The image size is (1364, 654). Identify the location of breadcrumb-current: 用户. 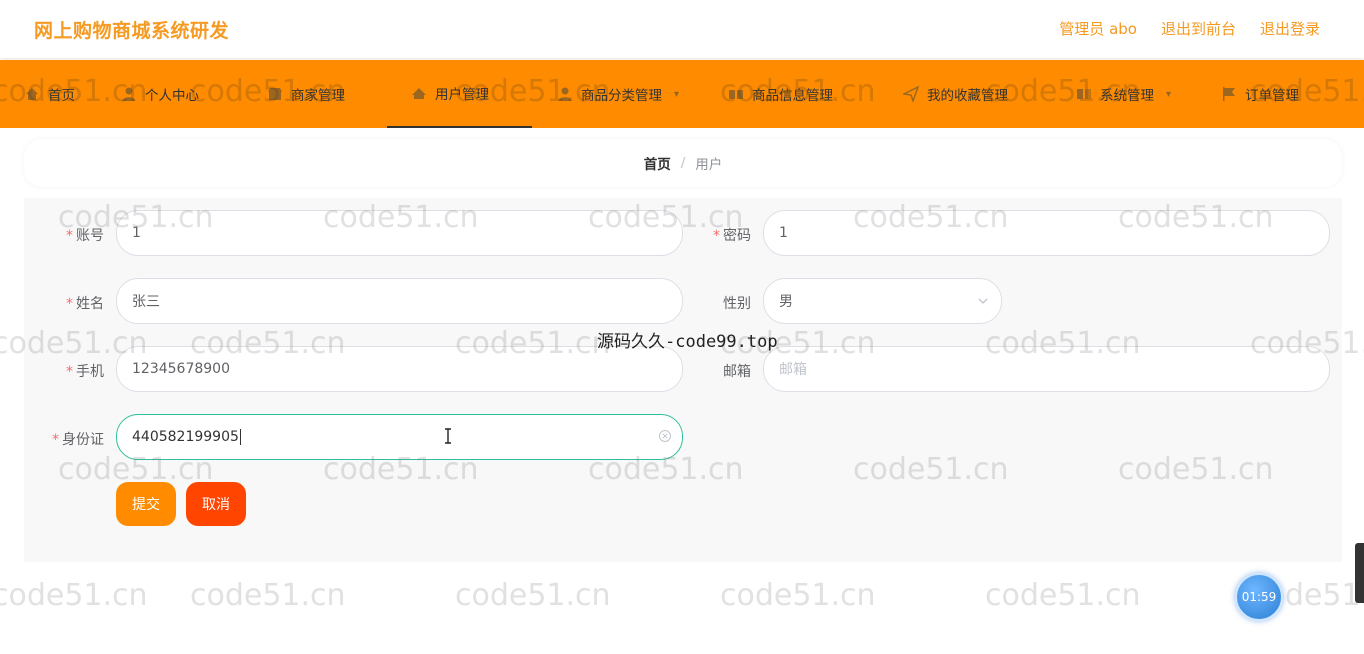
(709, 165).